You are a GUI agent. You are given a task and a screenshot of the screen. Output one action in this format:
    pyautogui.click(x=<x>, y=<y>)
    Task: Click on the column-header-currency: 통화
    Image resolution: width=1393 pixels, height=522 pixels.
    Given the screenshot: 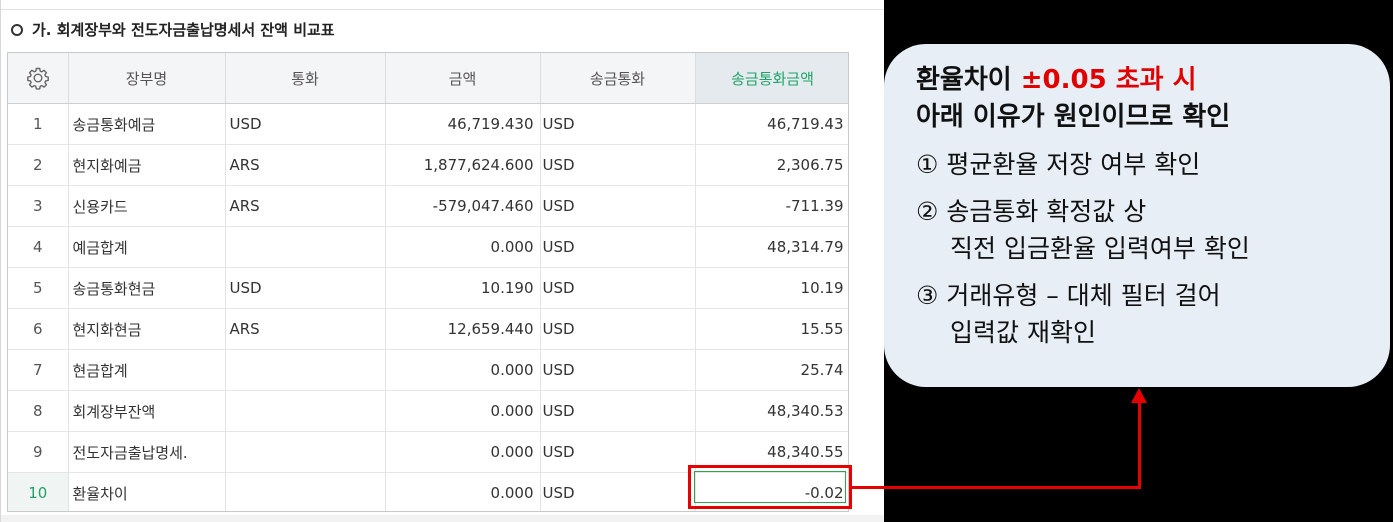 What is the action you would take?
    pyautogui.click(x=305, y=78)
    